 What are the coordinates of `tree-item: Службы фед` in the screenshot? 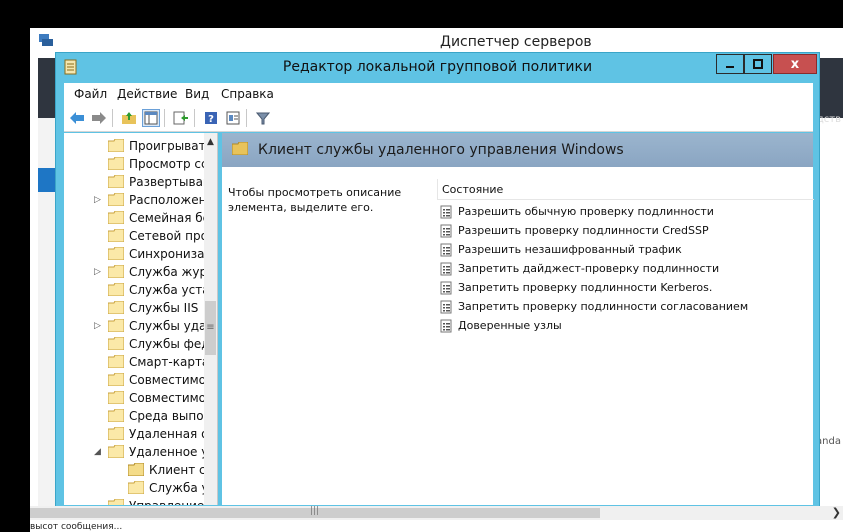 It's located at (134, 344).